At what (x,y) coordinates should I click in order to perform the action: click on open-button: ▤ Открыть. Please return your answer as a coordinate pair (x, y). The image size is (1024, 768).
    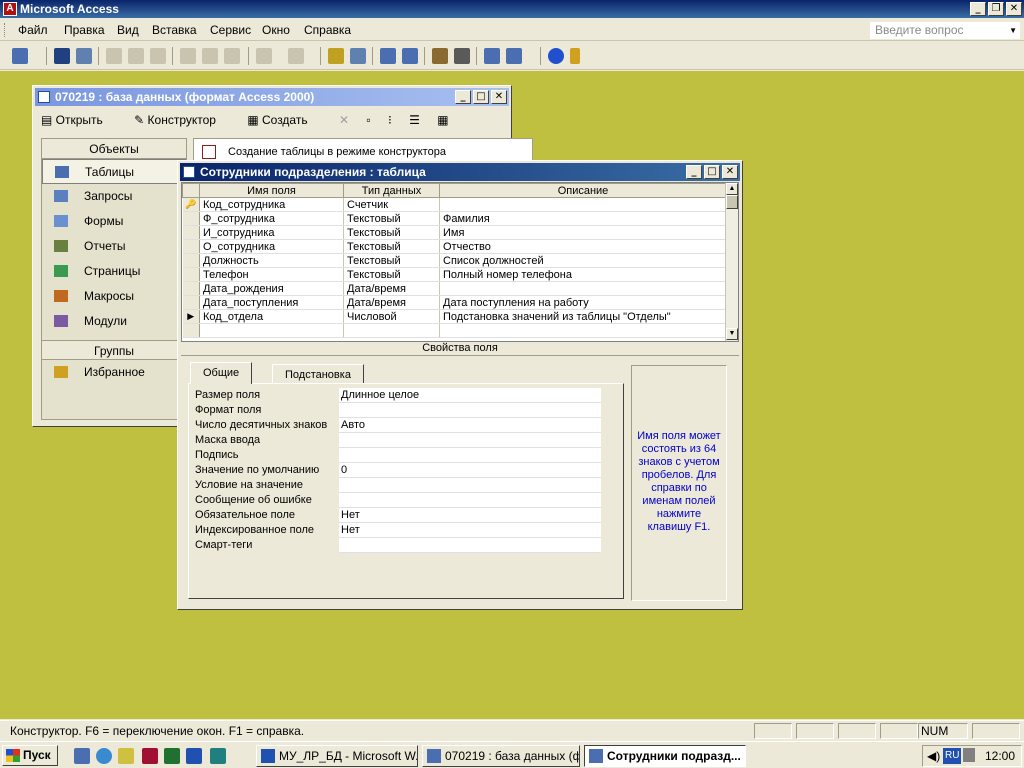
    Looking at the image, I should click on (79, 120).